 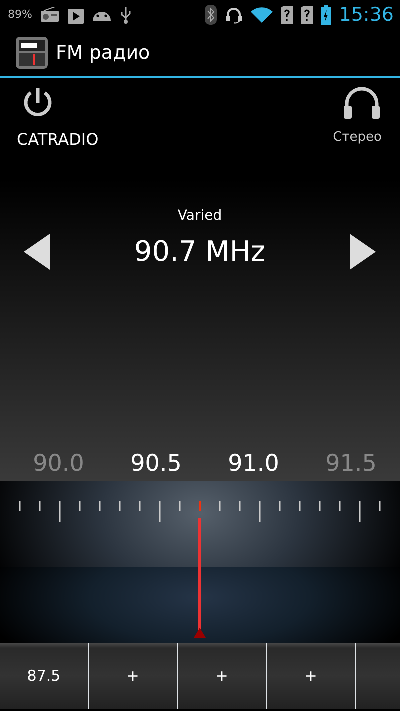 What do you see at coordinates (357, 138) in the screenshot?
I see `audio-mode-label: Стерео` at bounding box center [357, 138].